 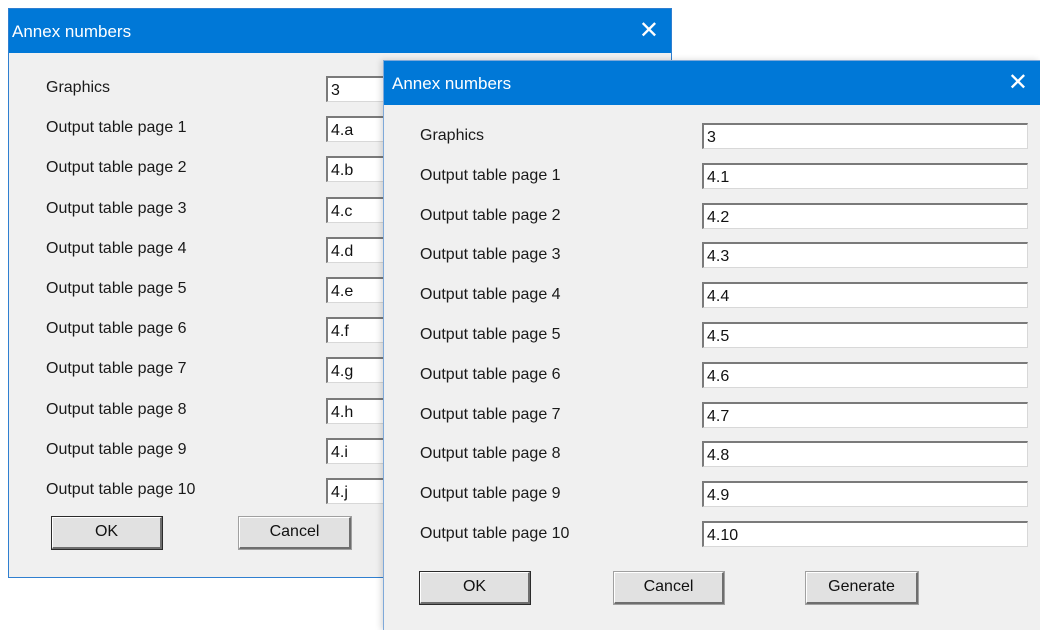 What do you see at coordinates (865, 494) in the screenshot?
I see `annex-number-input: 4.9` at bounding box center [865, 494].